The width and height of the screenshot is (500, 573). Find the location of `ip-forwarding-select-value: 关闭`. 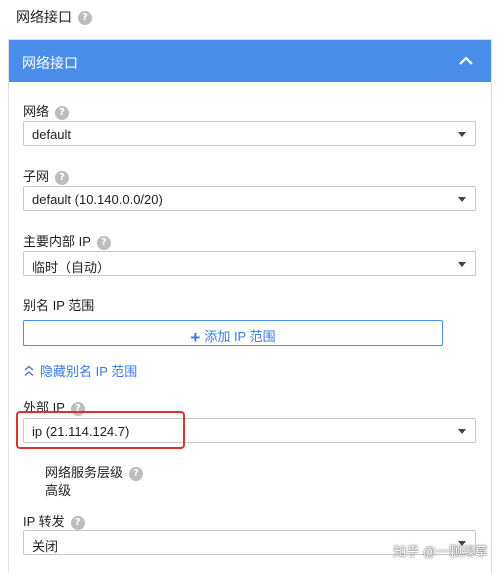

ip-forwarding-select-value: 关闭 is located at coordinates (45, 546).